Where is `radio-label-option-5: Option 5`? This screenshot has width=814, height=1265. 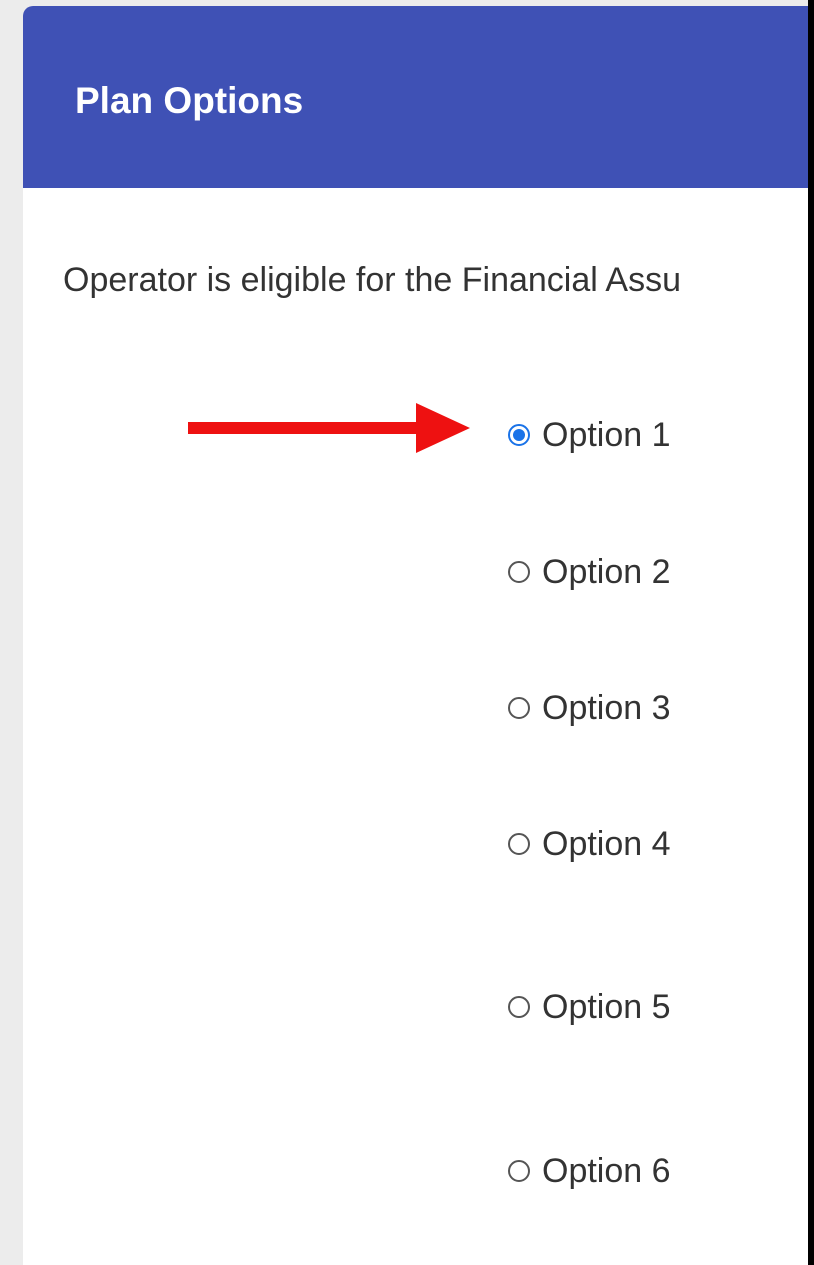 radio-label-option-5: Option 5 is located at coordinates (606, 1007).